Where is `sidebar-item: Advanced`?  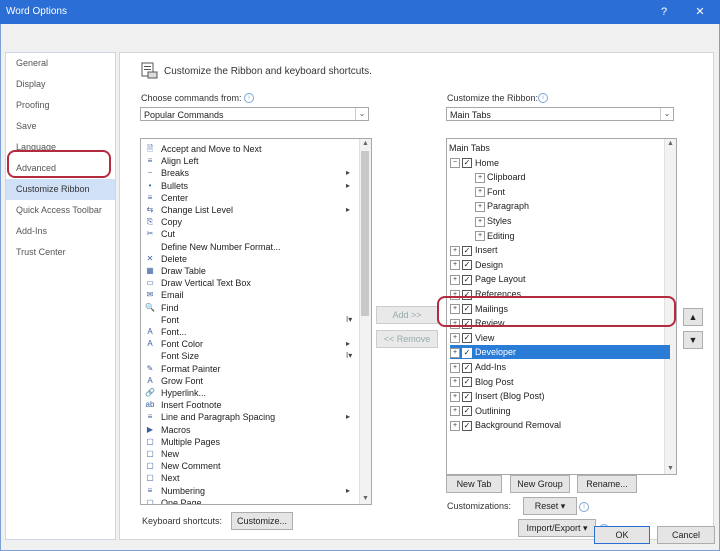 sidebar-item: Advanced is located at coordinates (60, 168).